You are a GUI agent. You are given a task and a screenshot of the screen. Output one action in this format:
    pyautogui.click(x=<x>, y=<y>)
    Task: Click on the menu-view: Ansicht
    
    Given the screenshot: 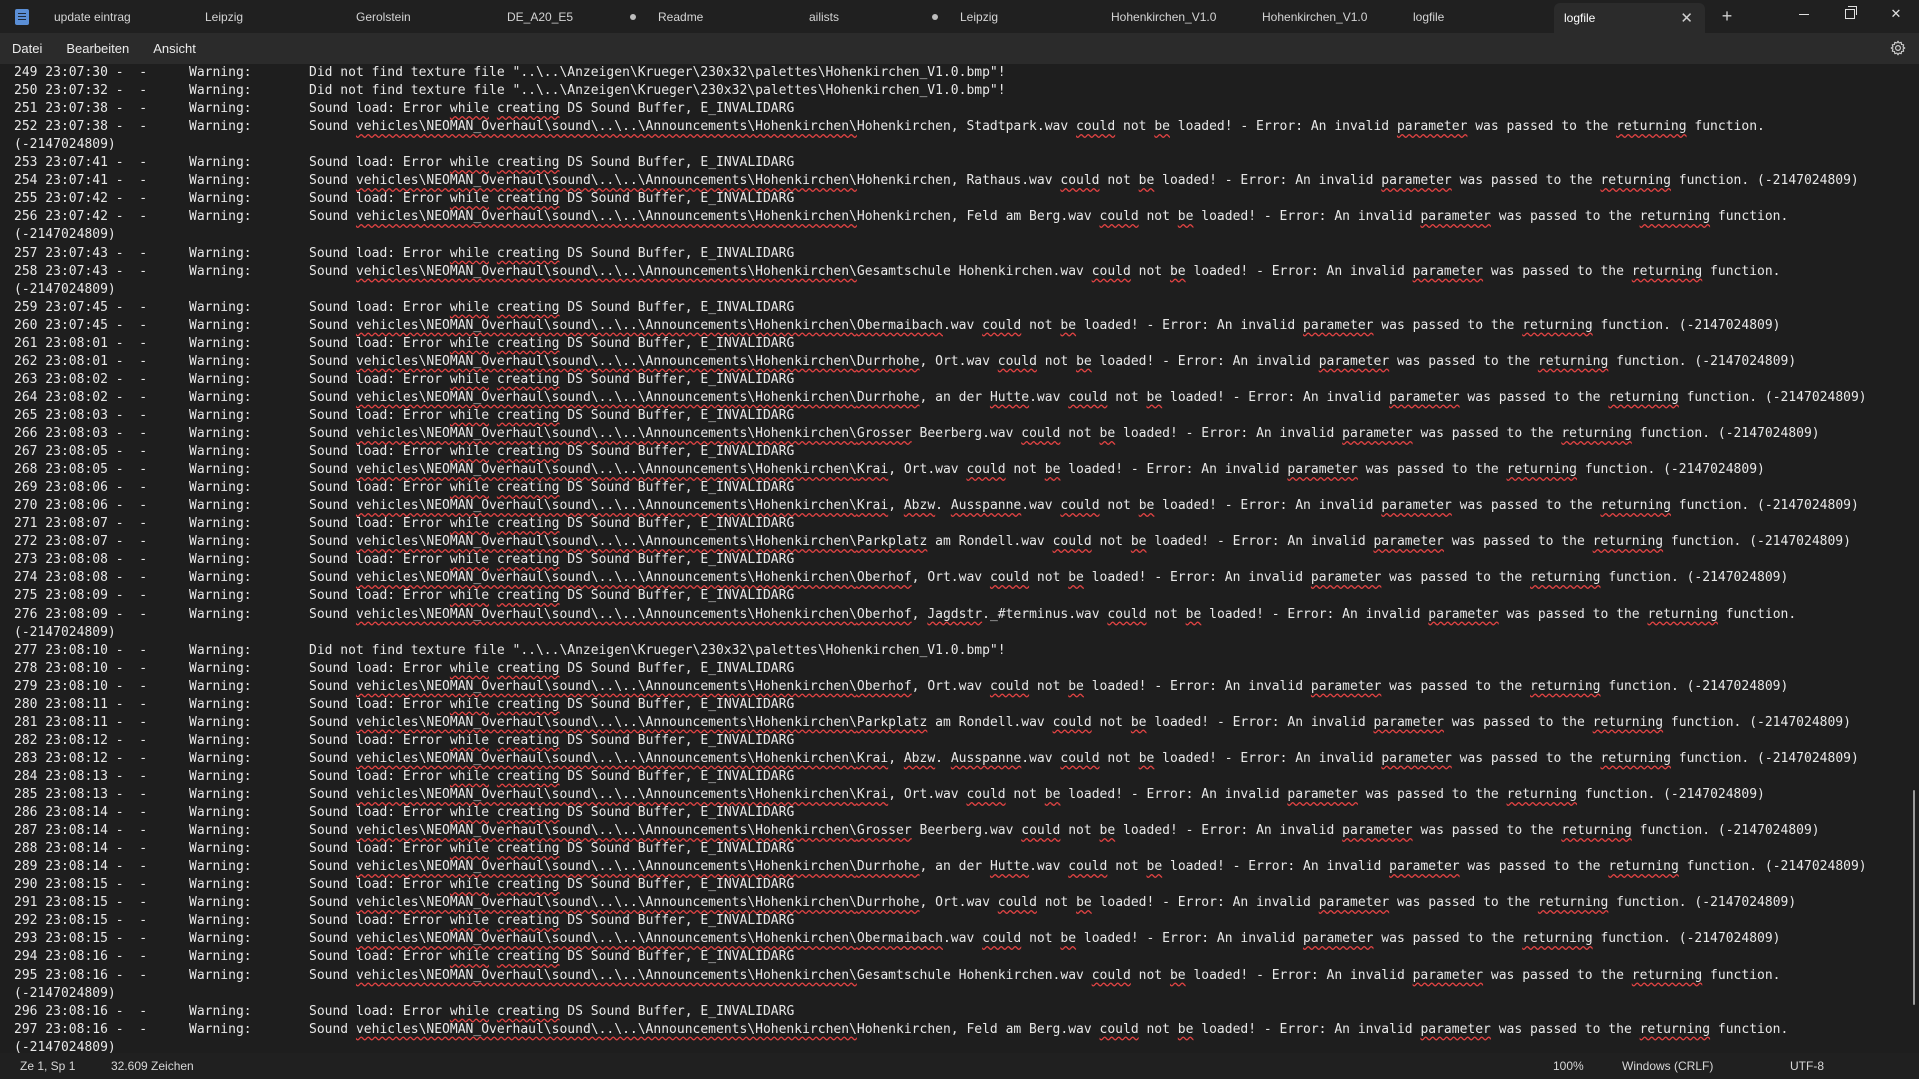 What is the action you would take?
    pyautogui.click(x=174, y=48)
    